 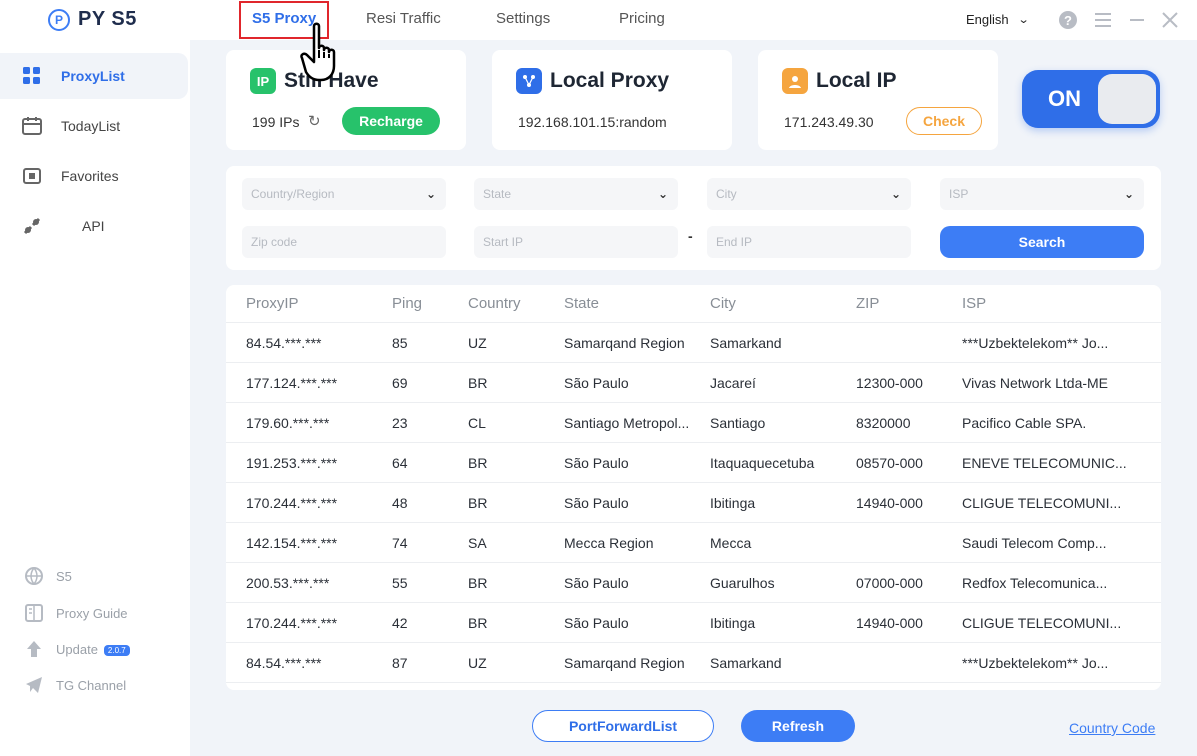 What do you see at coordinates (272, 303) in the screenshot?
I see `column-header: ProxyIP` at bounding box center [272, 303].